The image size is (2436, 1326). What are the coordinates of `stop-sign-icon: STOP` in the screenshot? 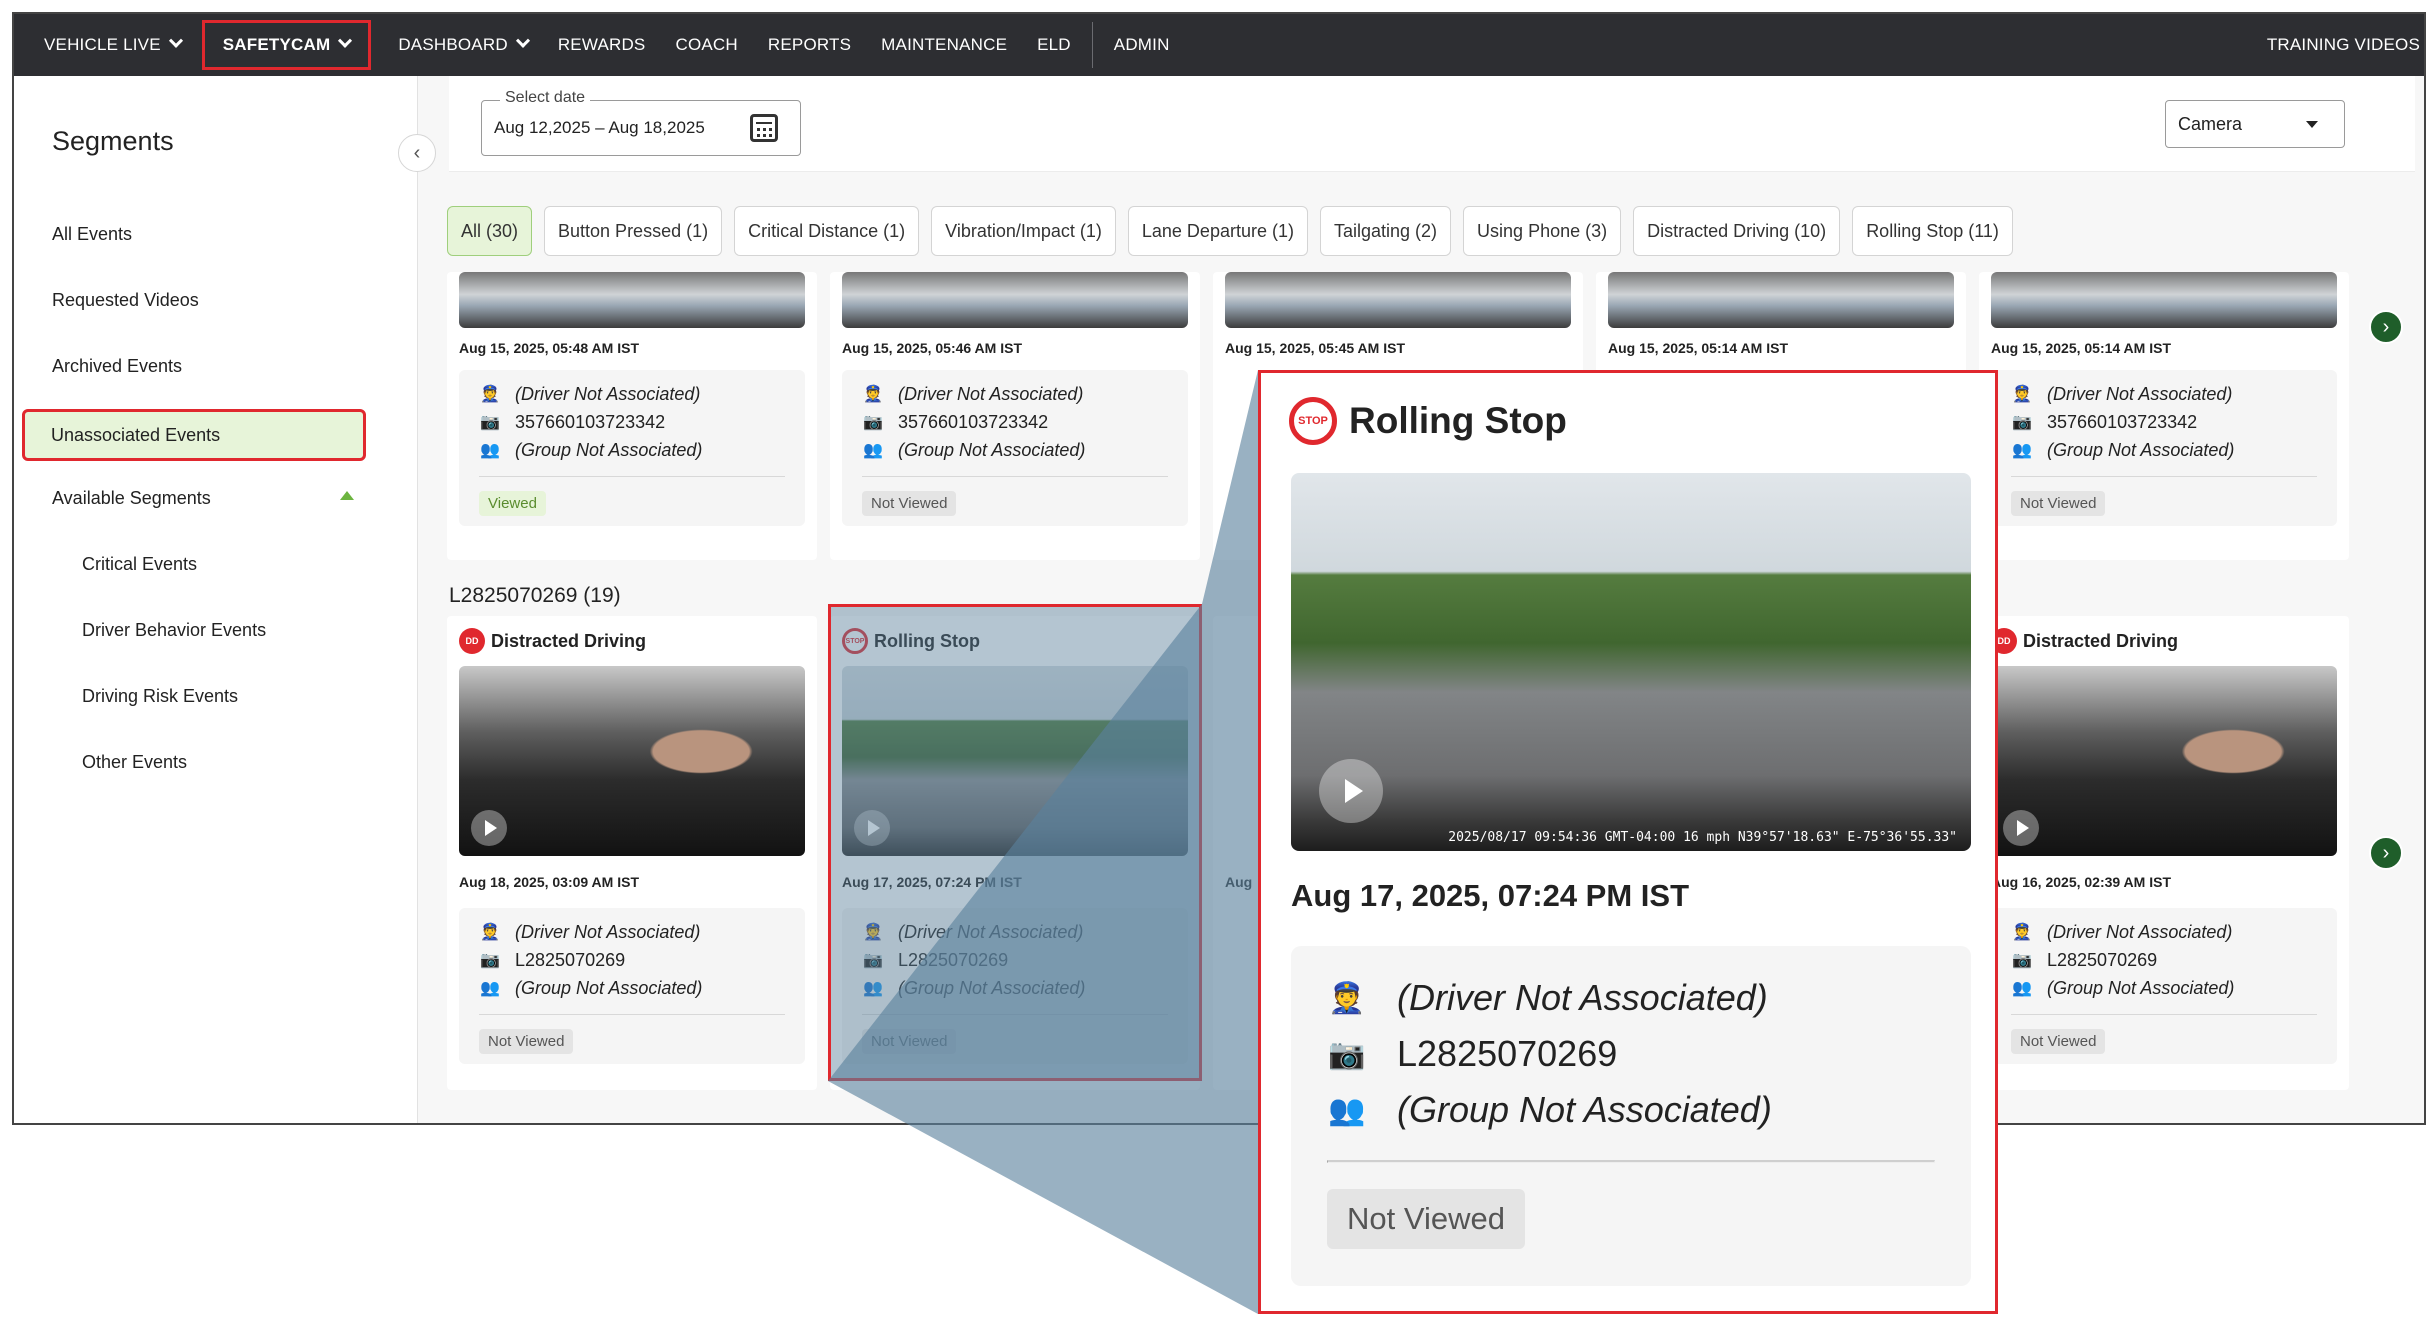 It's located at (1313, 421).